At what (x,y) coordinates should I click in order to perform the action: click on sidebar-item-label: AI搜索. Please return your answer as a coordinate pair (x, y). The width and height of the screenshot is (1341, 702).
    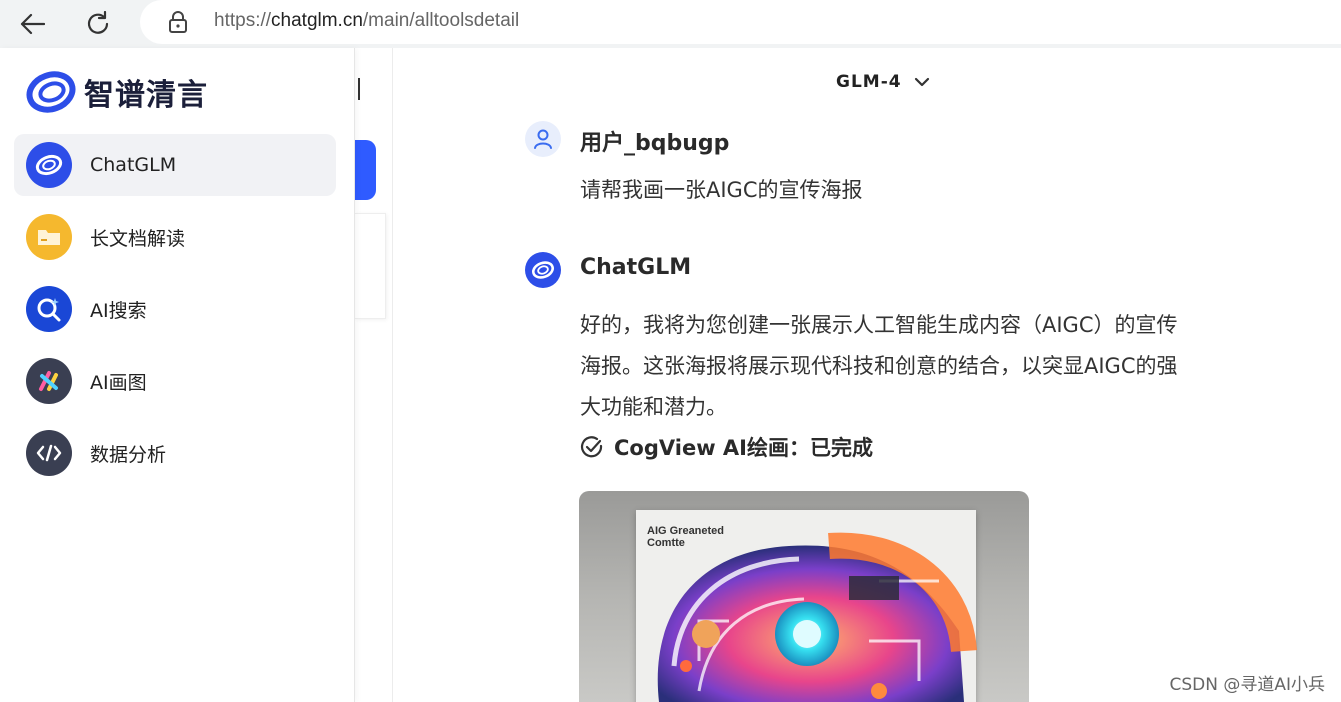
    Looking at the image, I should click on (118, 310).